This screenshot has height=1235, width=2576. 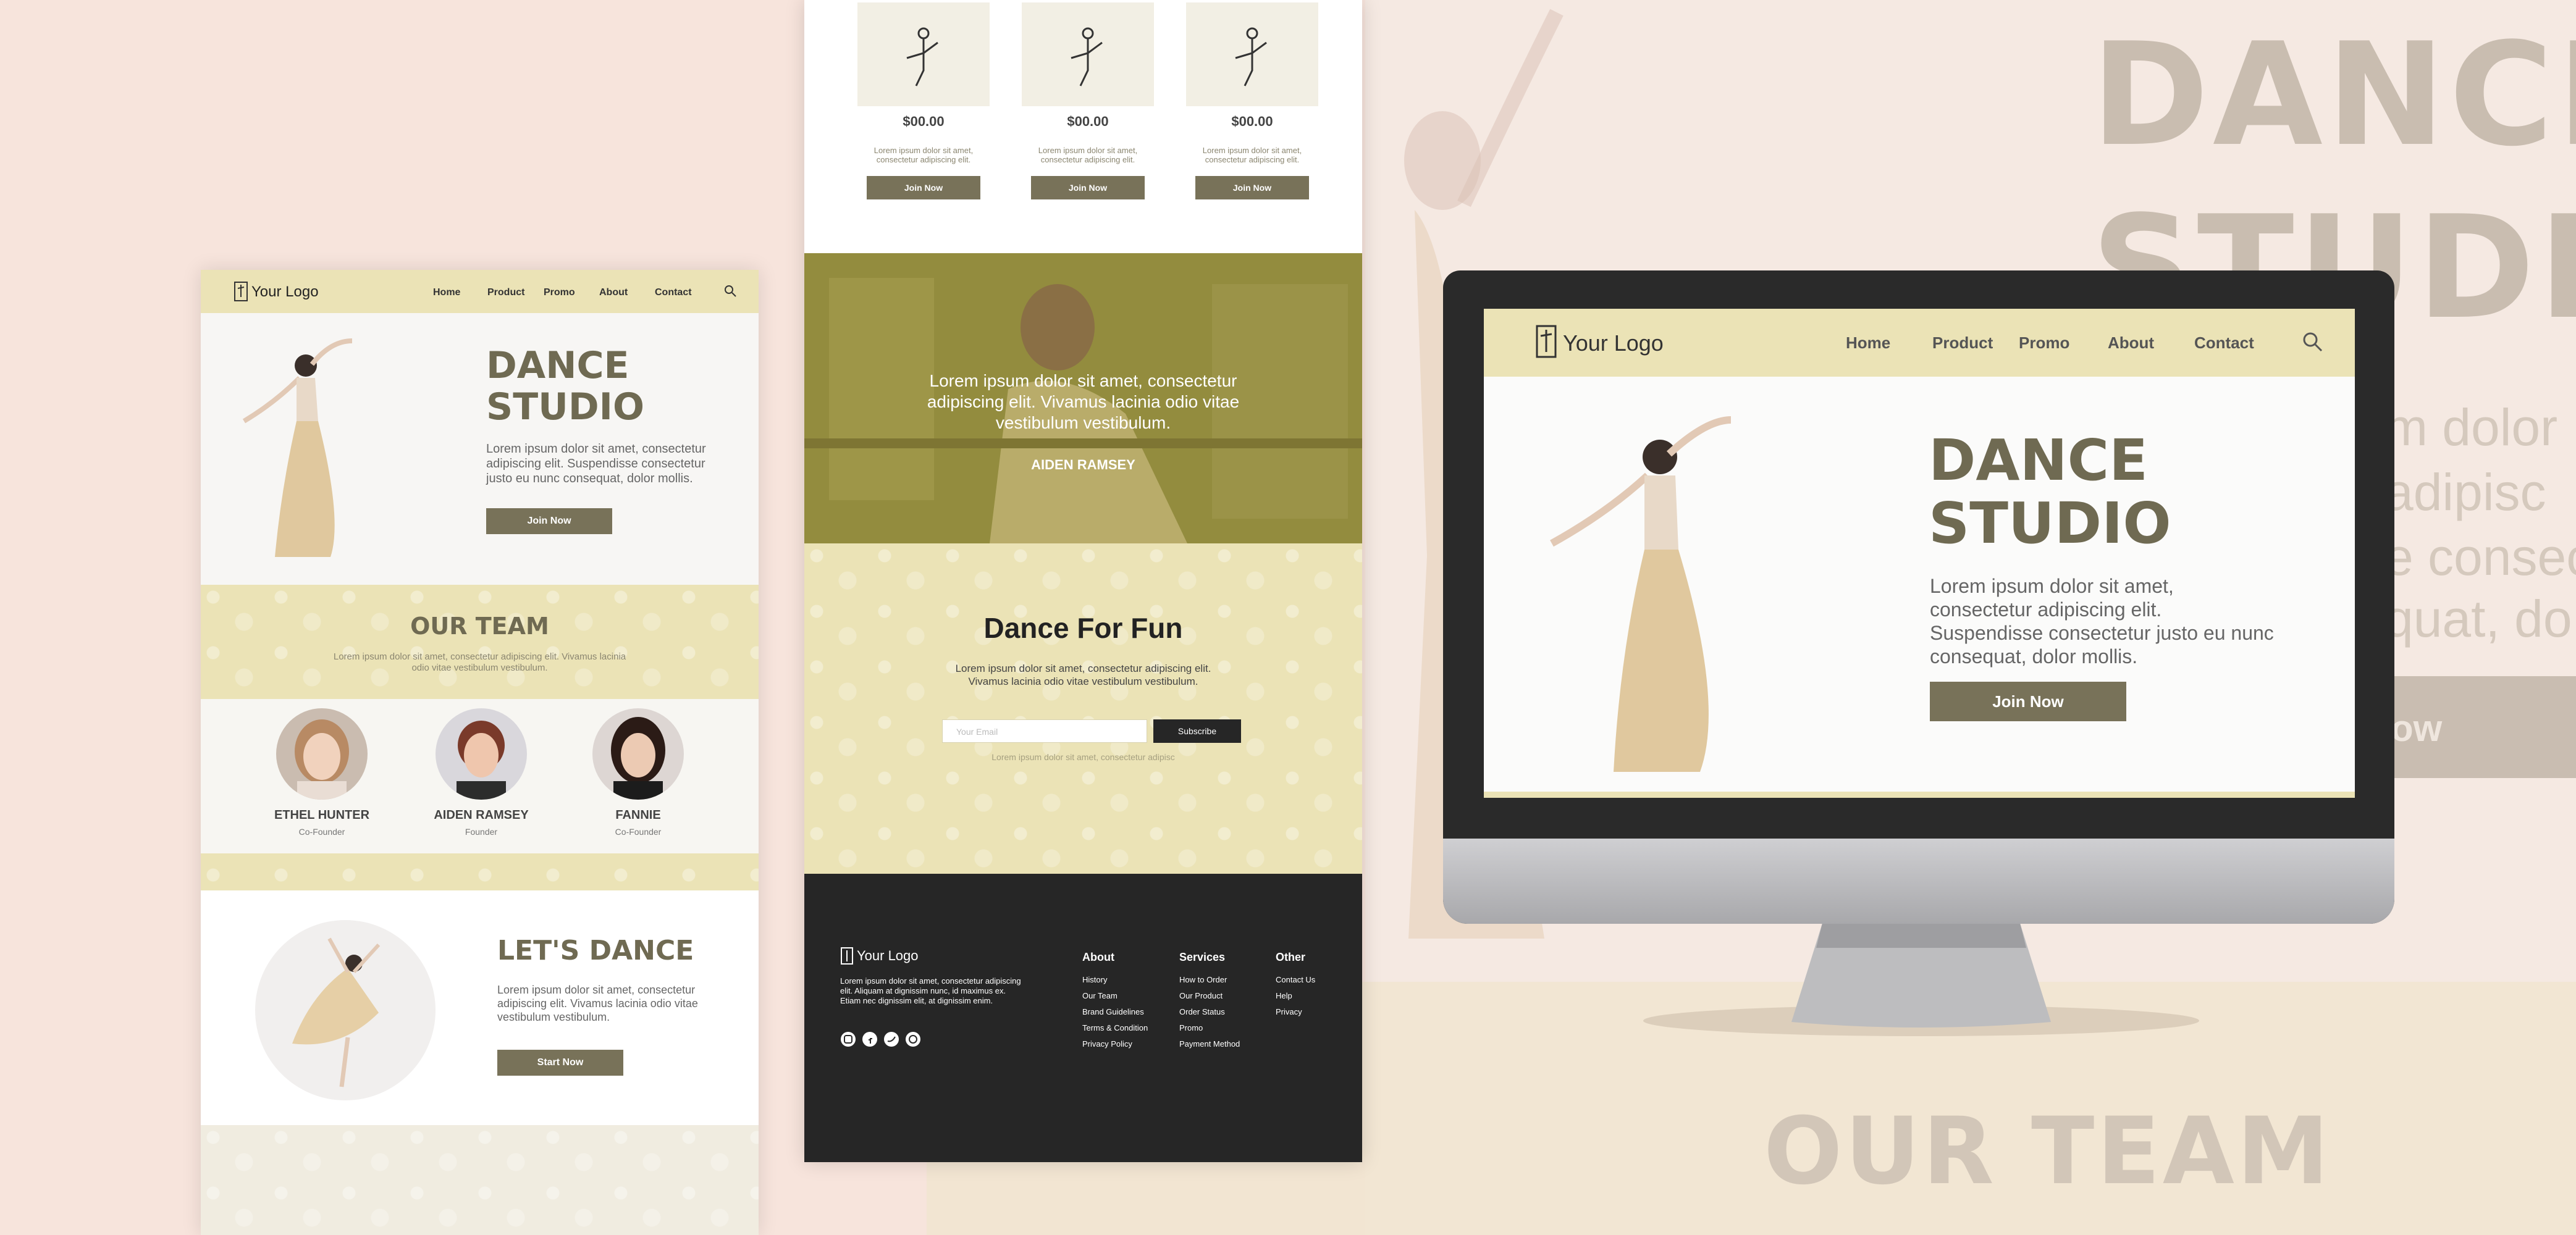 I want to click on member-name-aiden: AIDEN RAMSEY, so click(x=481, y=815).